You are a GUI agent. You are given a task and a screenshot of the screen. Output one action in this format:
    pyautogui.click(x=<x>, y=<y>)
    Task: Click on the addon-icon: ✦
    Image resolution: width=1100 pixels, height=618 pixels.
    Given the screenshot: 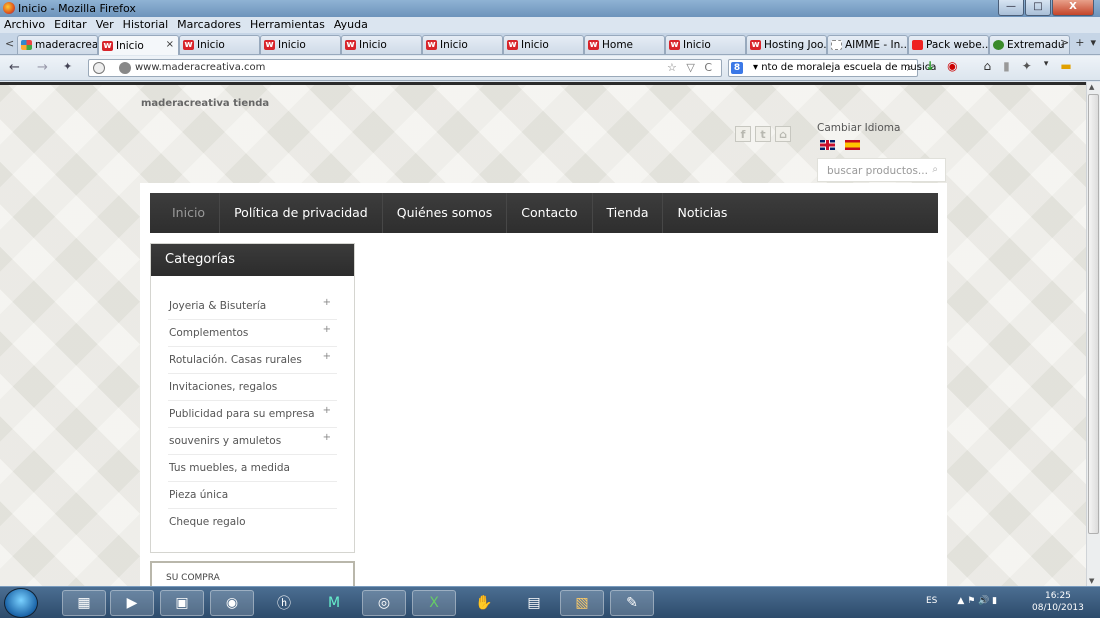 What is the action you would take?
    pyautogui.click(x=1027, y=66)
    